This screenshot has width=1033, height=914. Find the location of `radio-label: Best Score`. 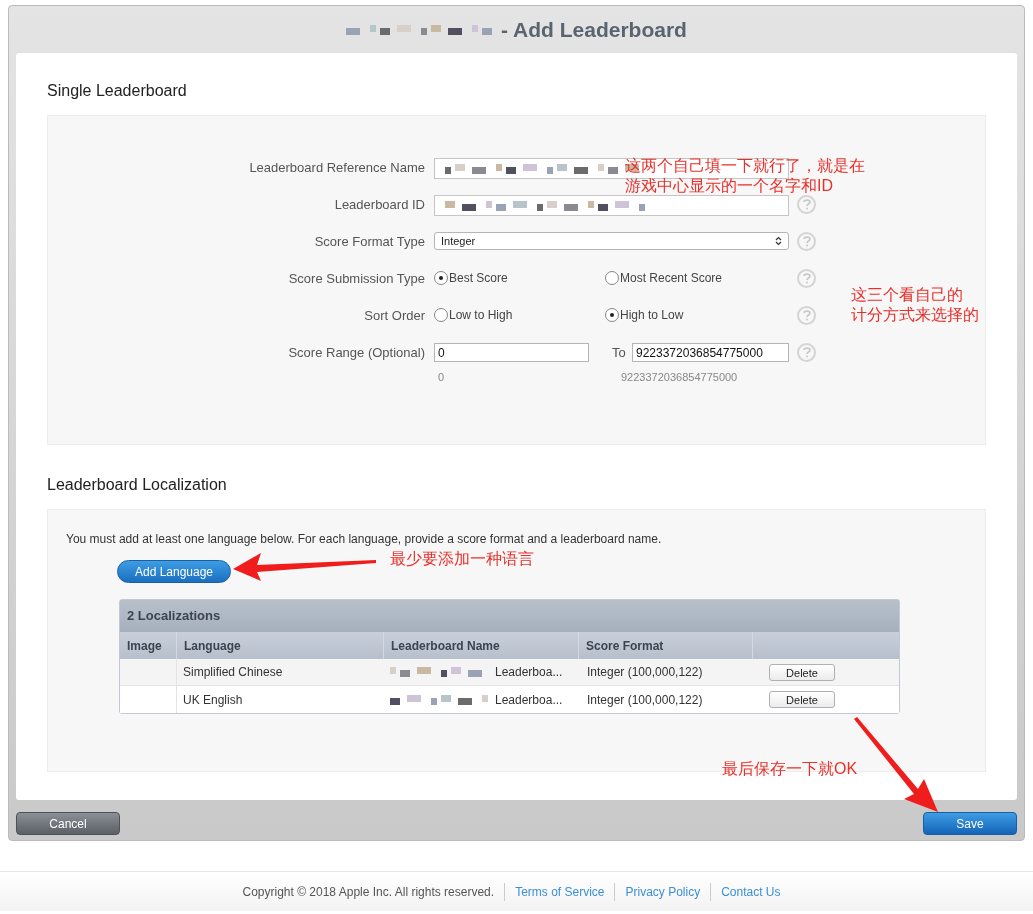

radio-label: Best Score is located at coordinates (478, 278).